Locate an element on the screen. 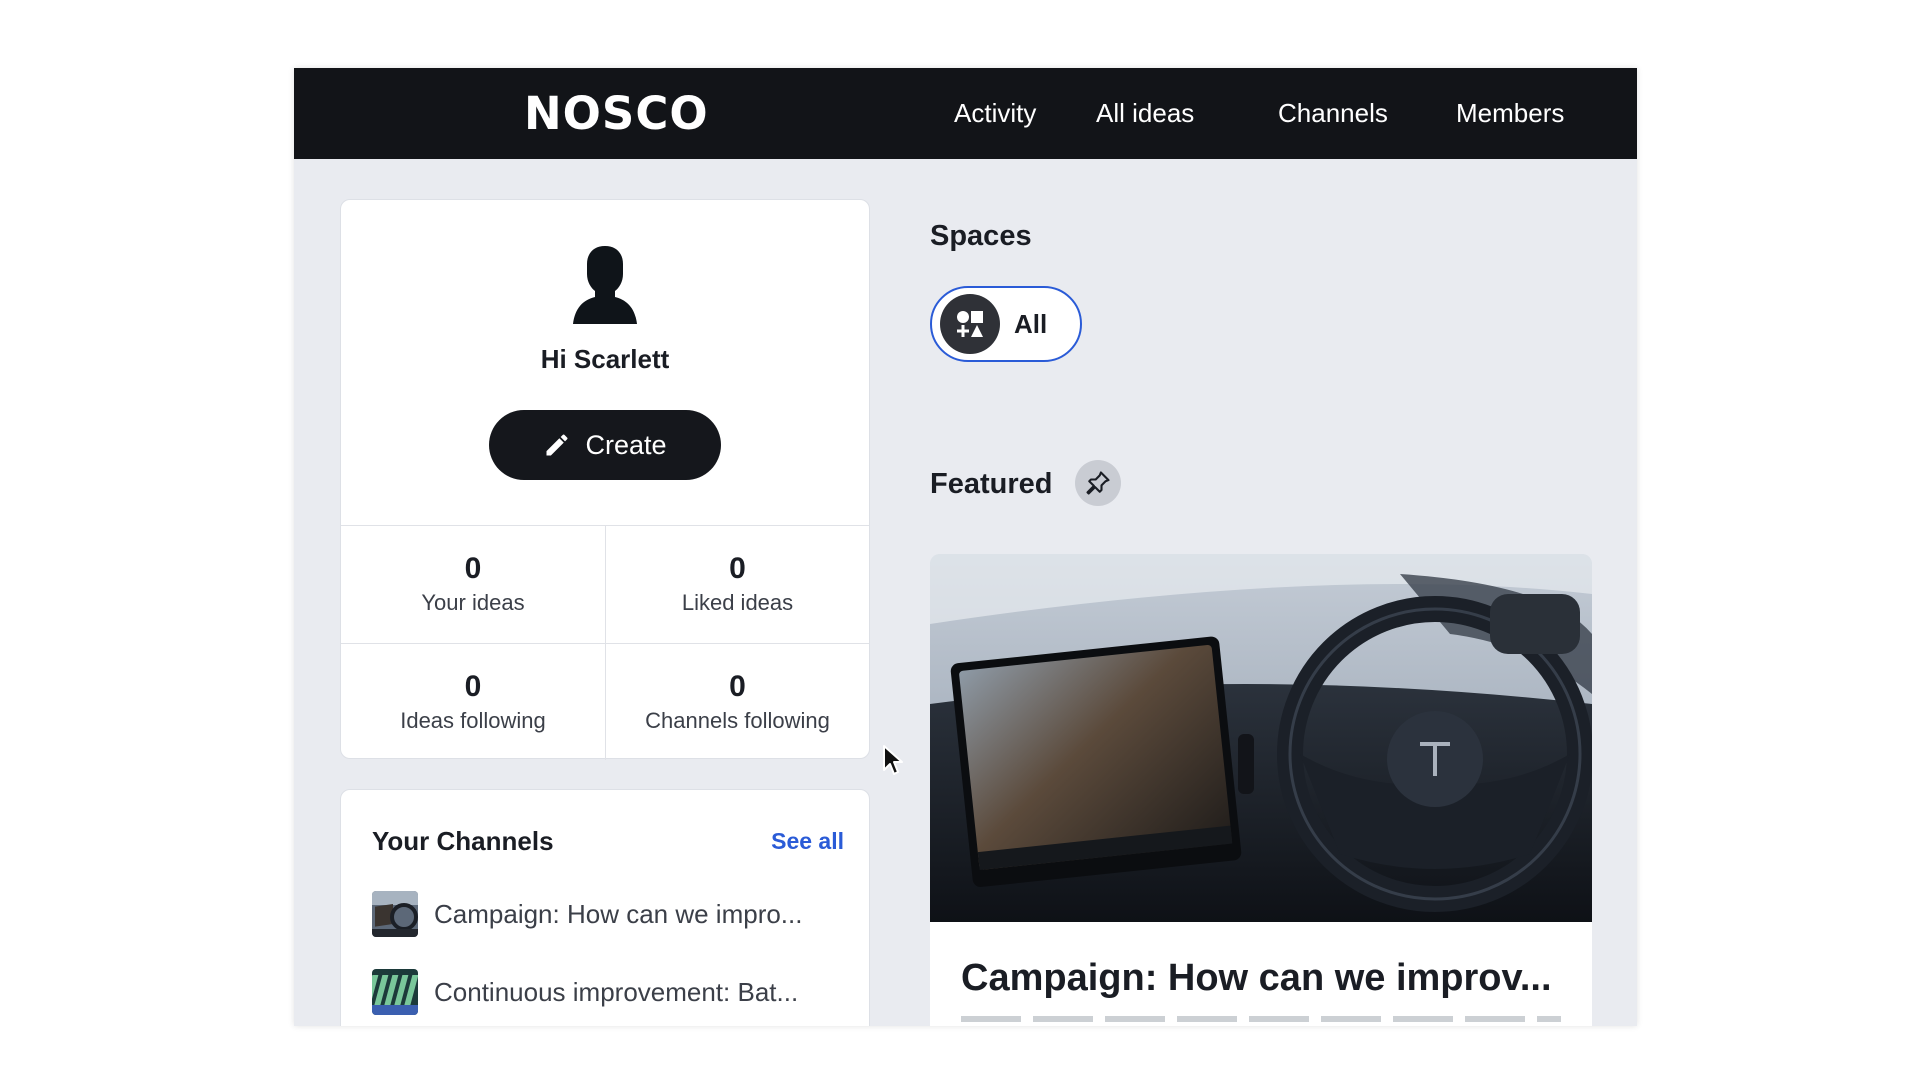 This screenshot has width=1920, height=1080. spaces-title: Spaces is located at coordinates (981, 236).